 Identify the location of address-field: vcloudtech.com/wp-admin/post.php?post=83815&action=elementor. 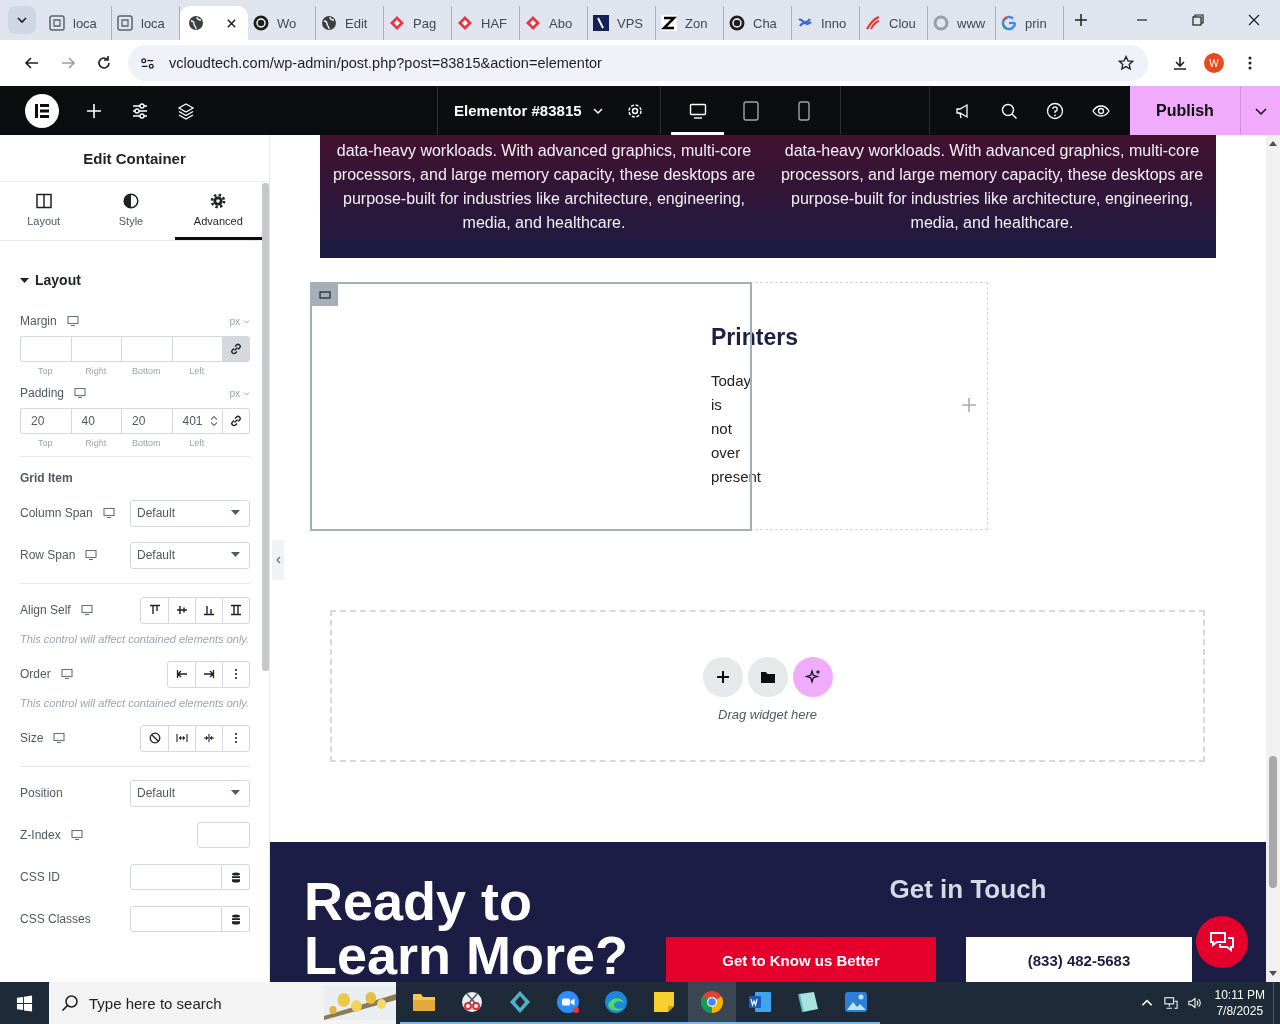
(638, 63).